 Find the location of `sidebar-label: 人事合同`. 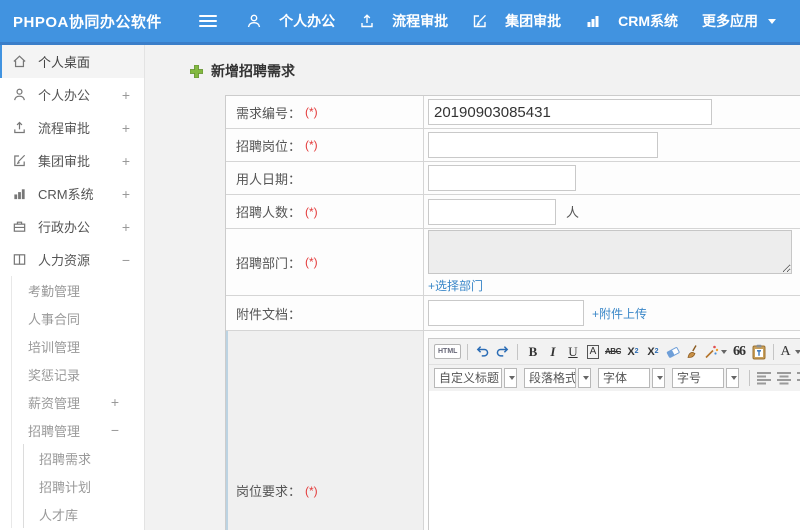

sidebar-label: 人事合同 is located at coordinates (54, 319).